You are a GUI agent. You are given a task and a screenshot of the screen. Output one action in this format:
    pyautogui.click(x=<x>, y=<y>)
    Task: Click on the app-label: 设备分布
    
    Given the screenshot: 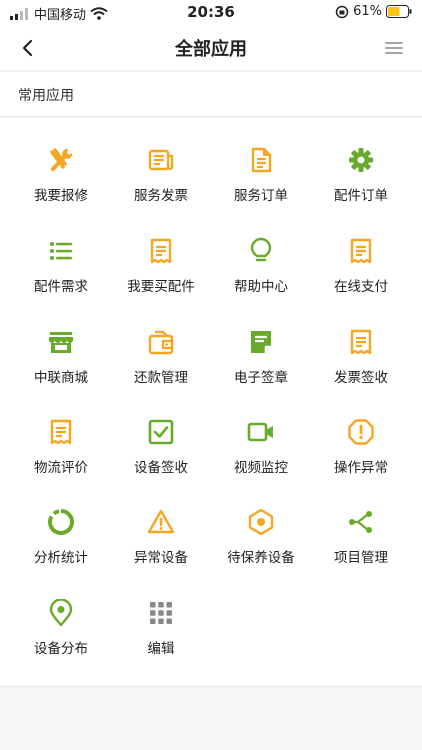 What is the action you would take?
    pyautogui.click(x=61, y=649)
    